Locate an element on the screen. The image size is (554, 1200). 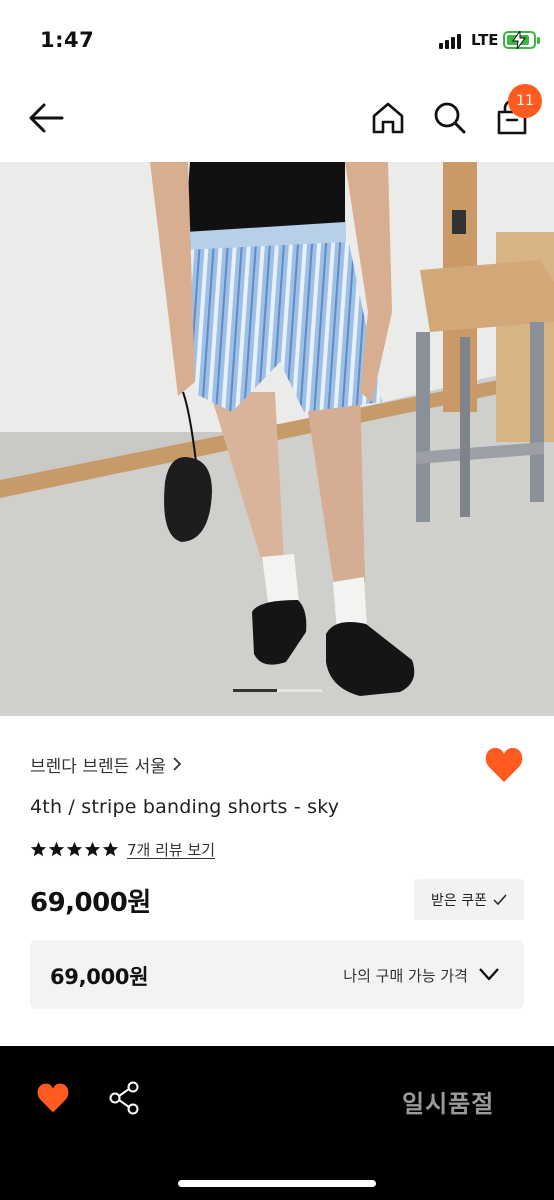
my-price-dropdown: 69,000원 나의 구매 가능 가격 is located at coordinates (277, 974).